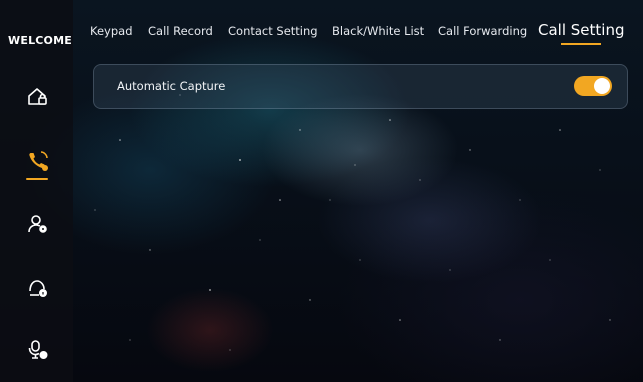 The height and width of the screenshot is (382, 643). I want to click on tab-keypad: Keypad, so click(111, 31).